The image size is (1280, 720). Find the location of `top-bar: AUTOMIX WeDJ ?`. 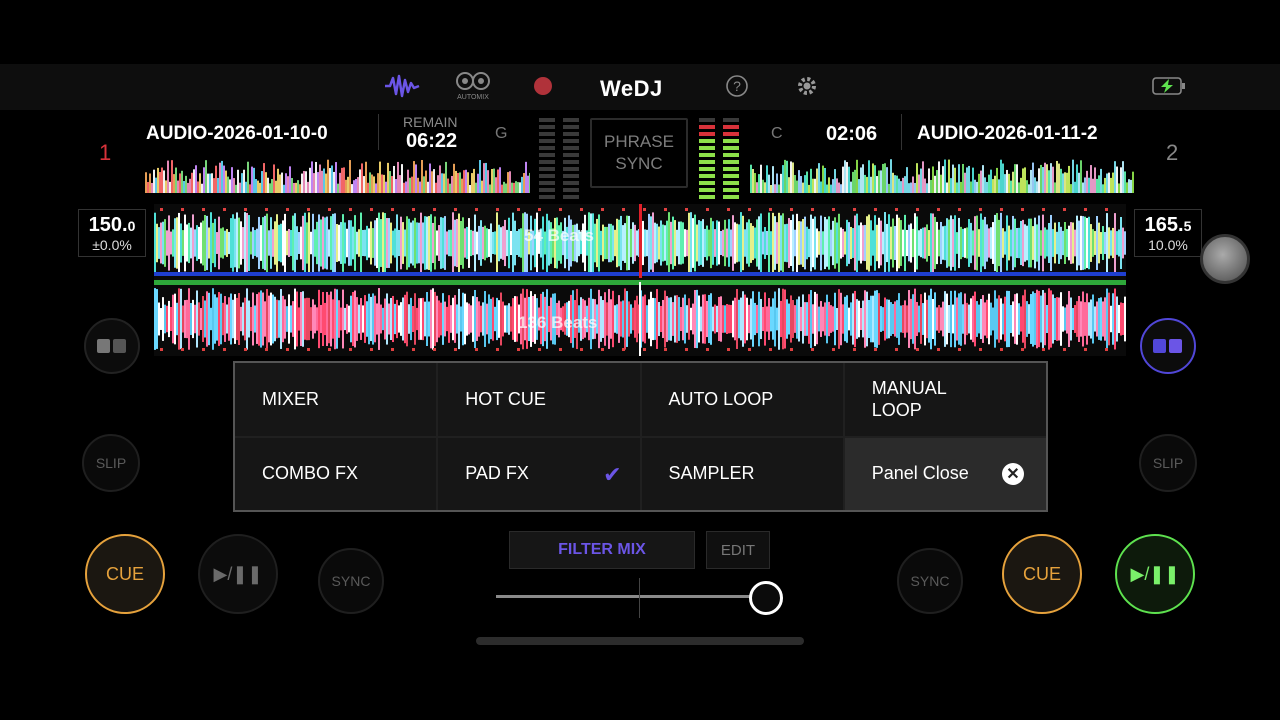

top-bar: AUTOMIX WeDJ ? is located at coordinates (640, 87).